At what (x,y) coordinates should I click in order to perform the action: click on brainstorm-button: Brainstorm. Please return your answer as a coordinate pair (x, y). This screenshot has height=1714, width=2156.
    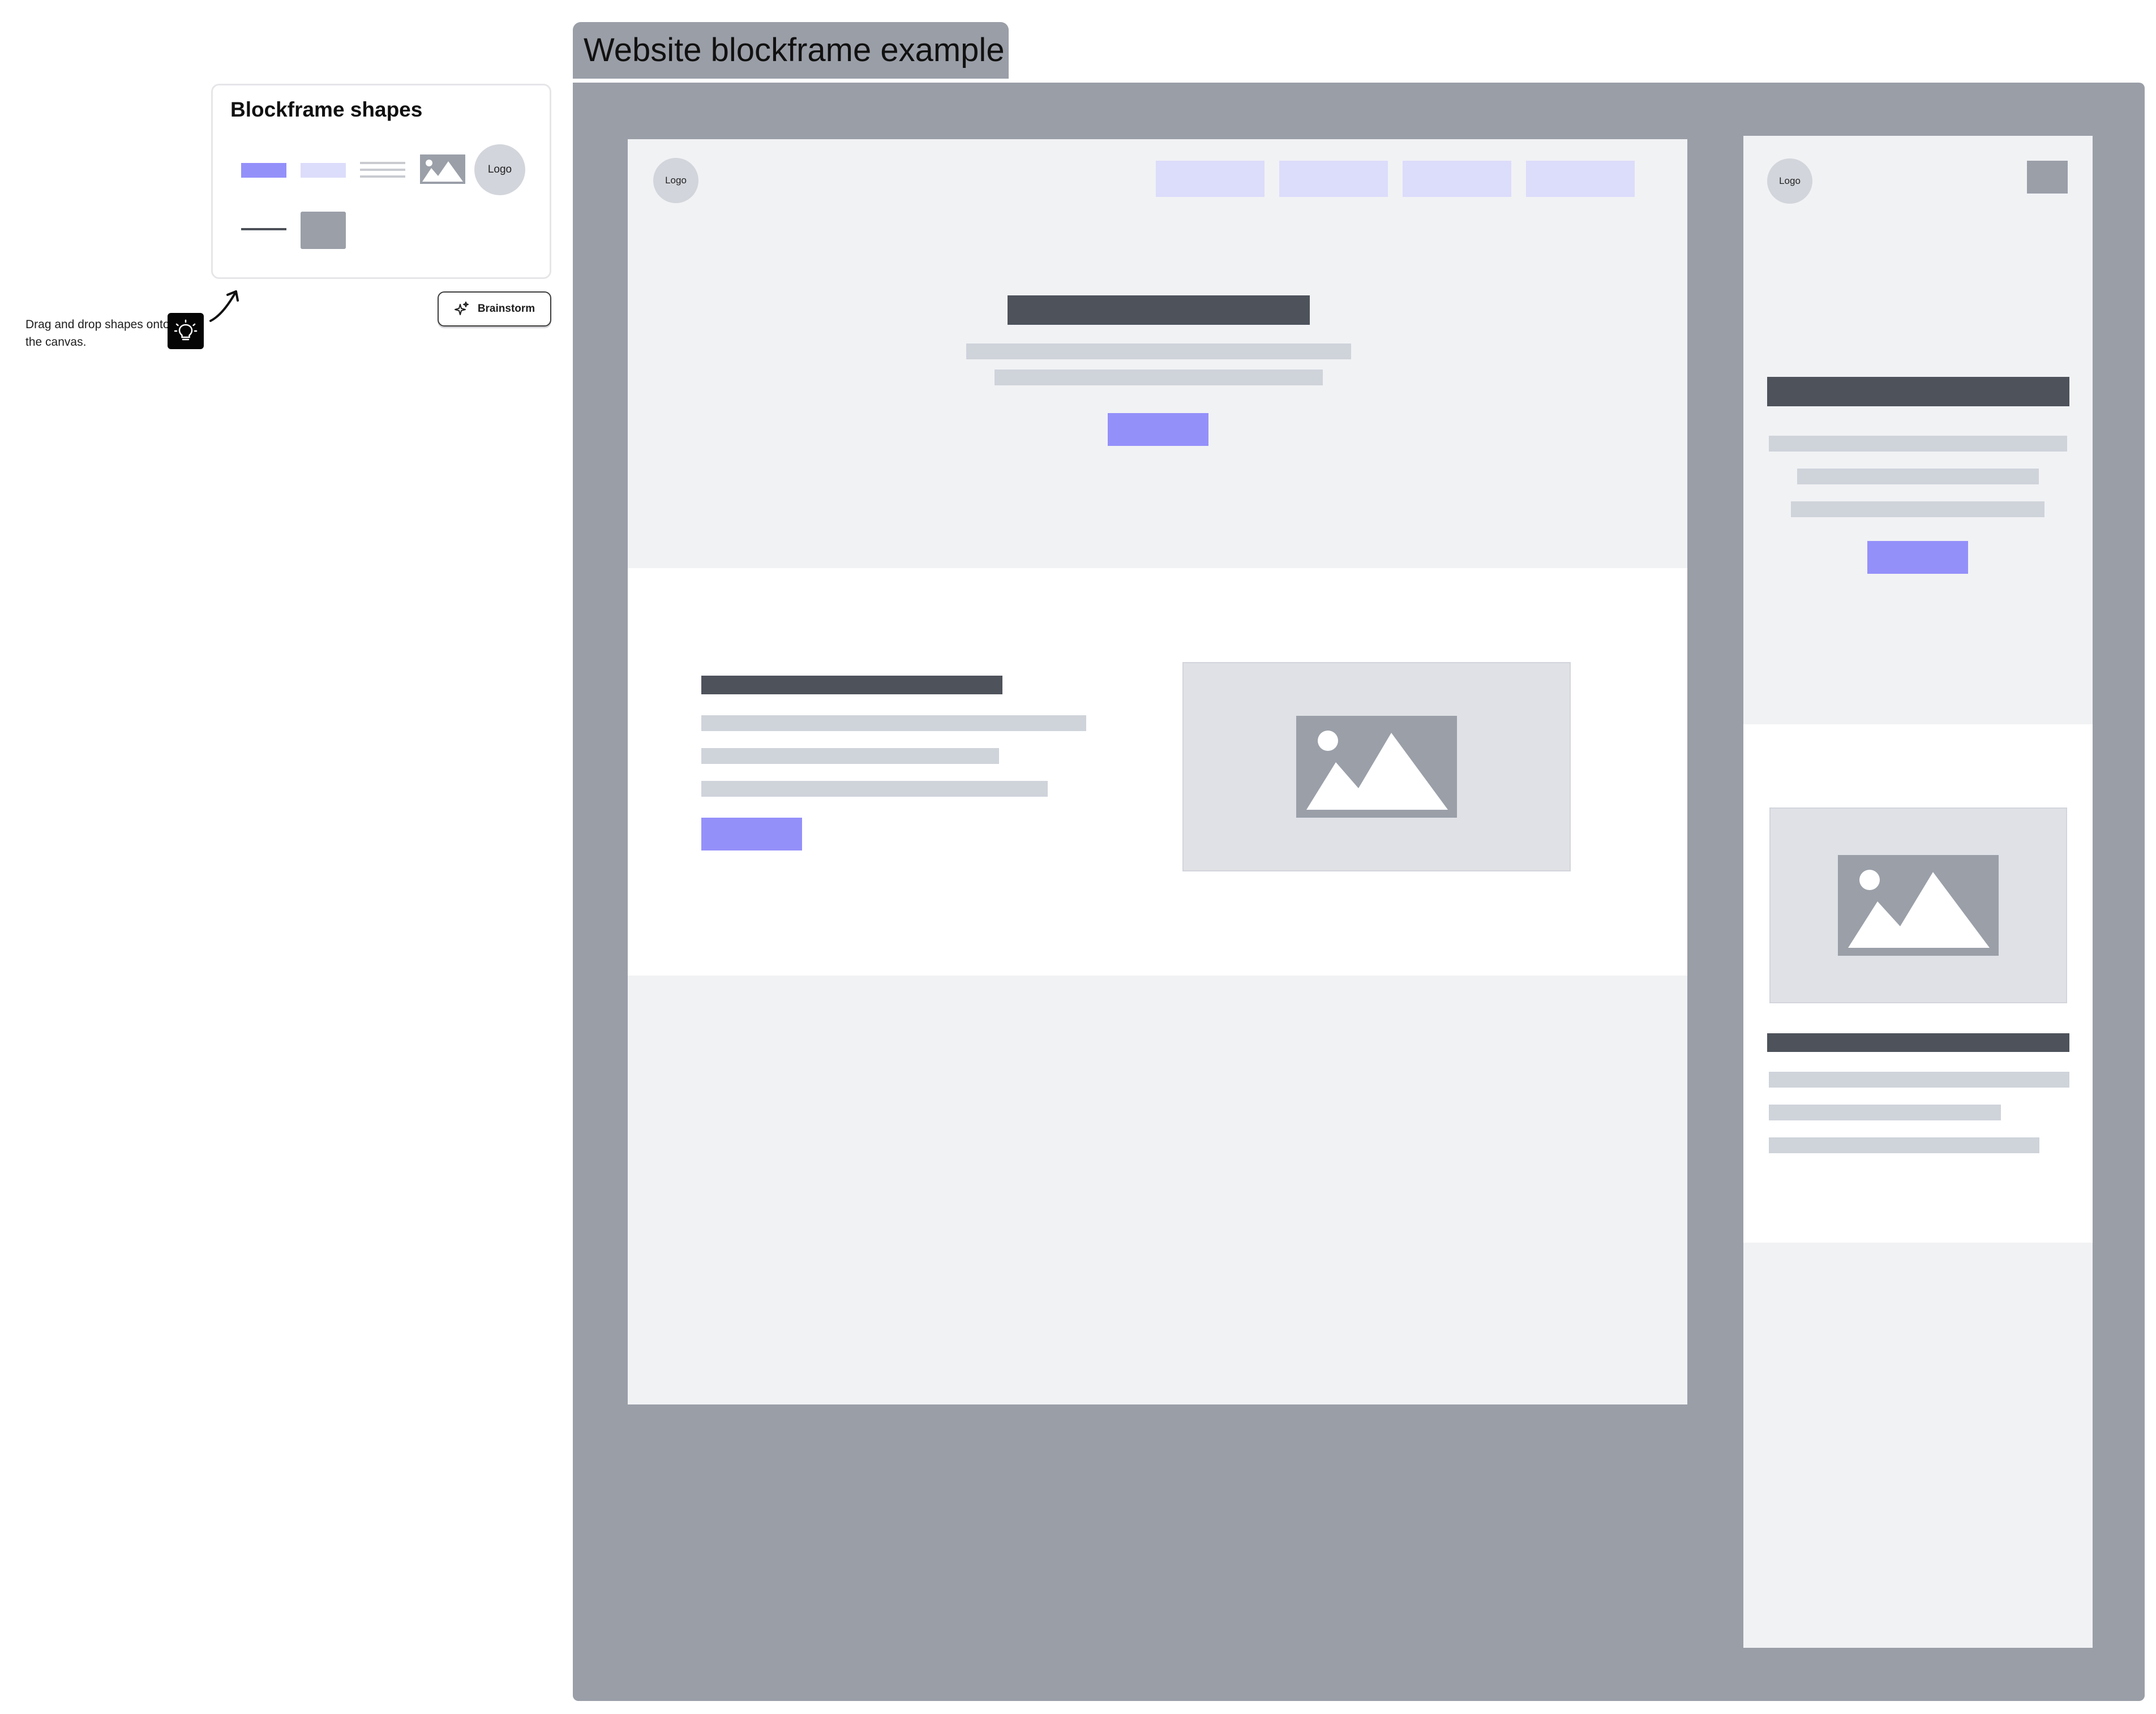
    Looking at the image, I should click on (494, 309).